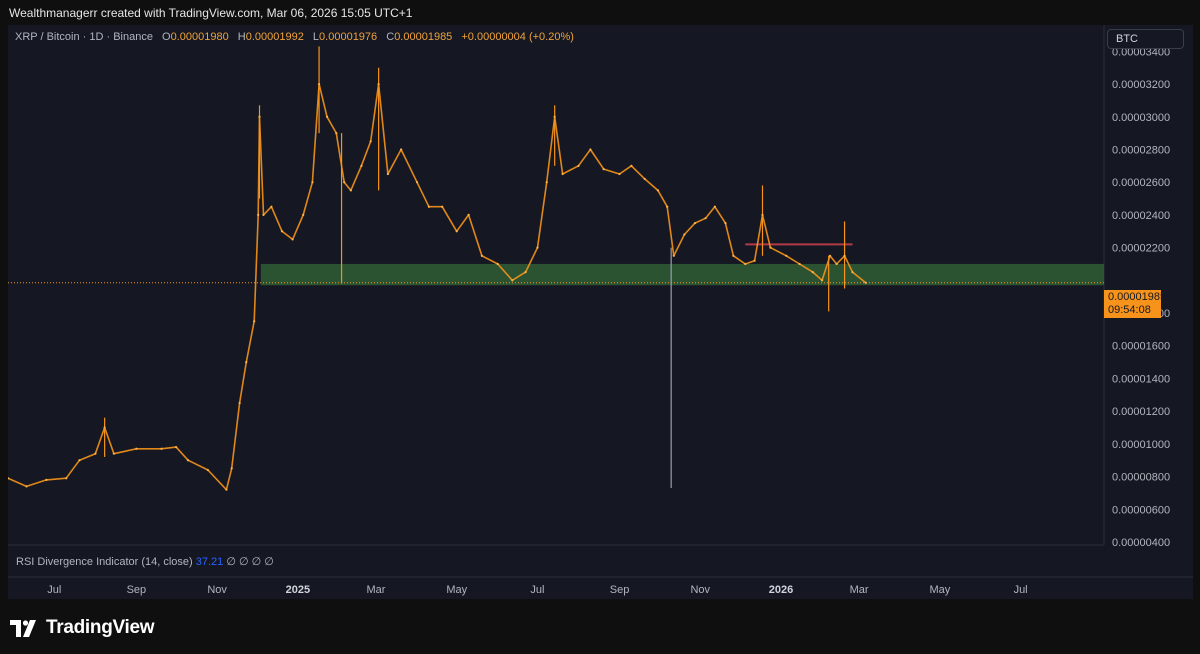 Image resolution: width=1200 pixels, height=654 pixels. What do you see at coordinates (1137, 297) in the screenshot?
I see `last-price-value: 0.00001985` at bounding box center [1137, 297].